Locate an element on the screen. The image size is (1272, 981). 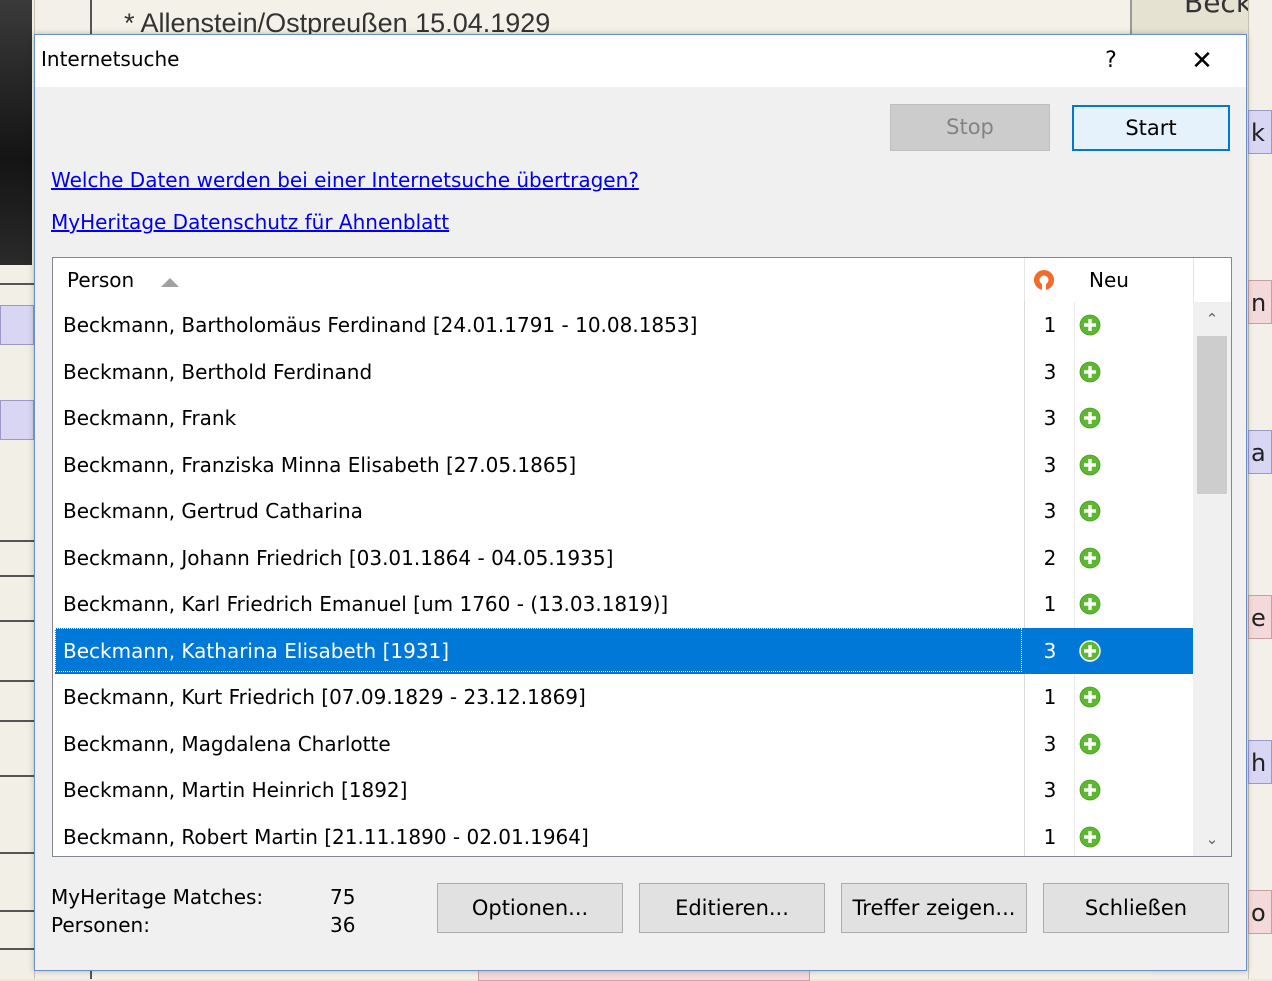
background-right-header: Beck is located at coordinates (1190, 17).